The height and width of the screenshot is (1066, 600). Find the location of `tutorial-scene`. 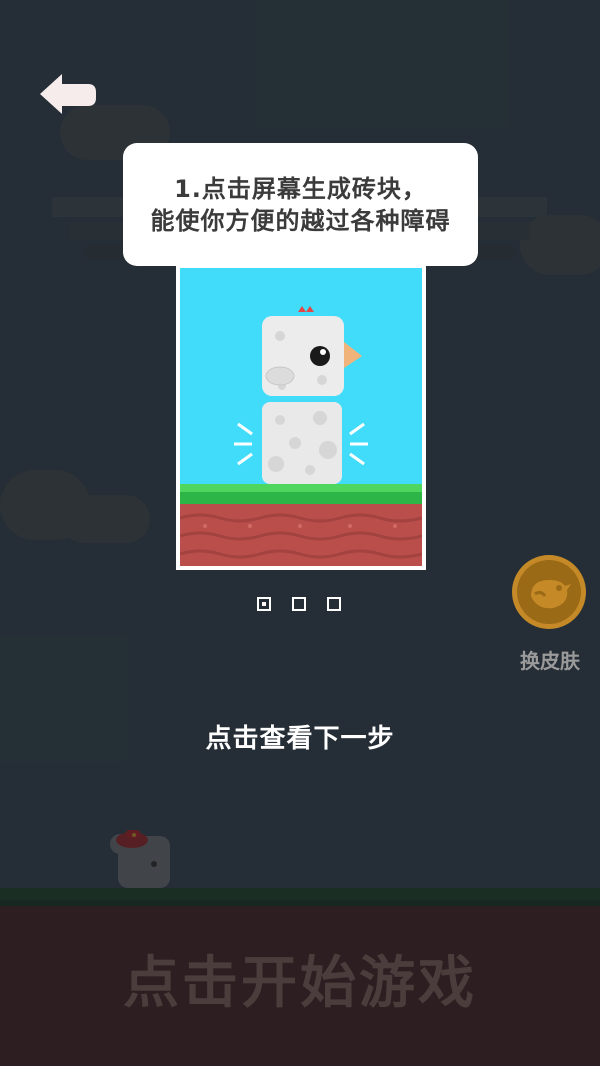

tutorial-scene is located at coordinates (301, 417).